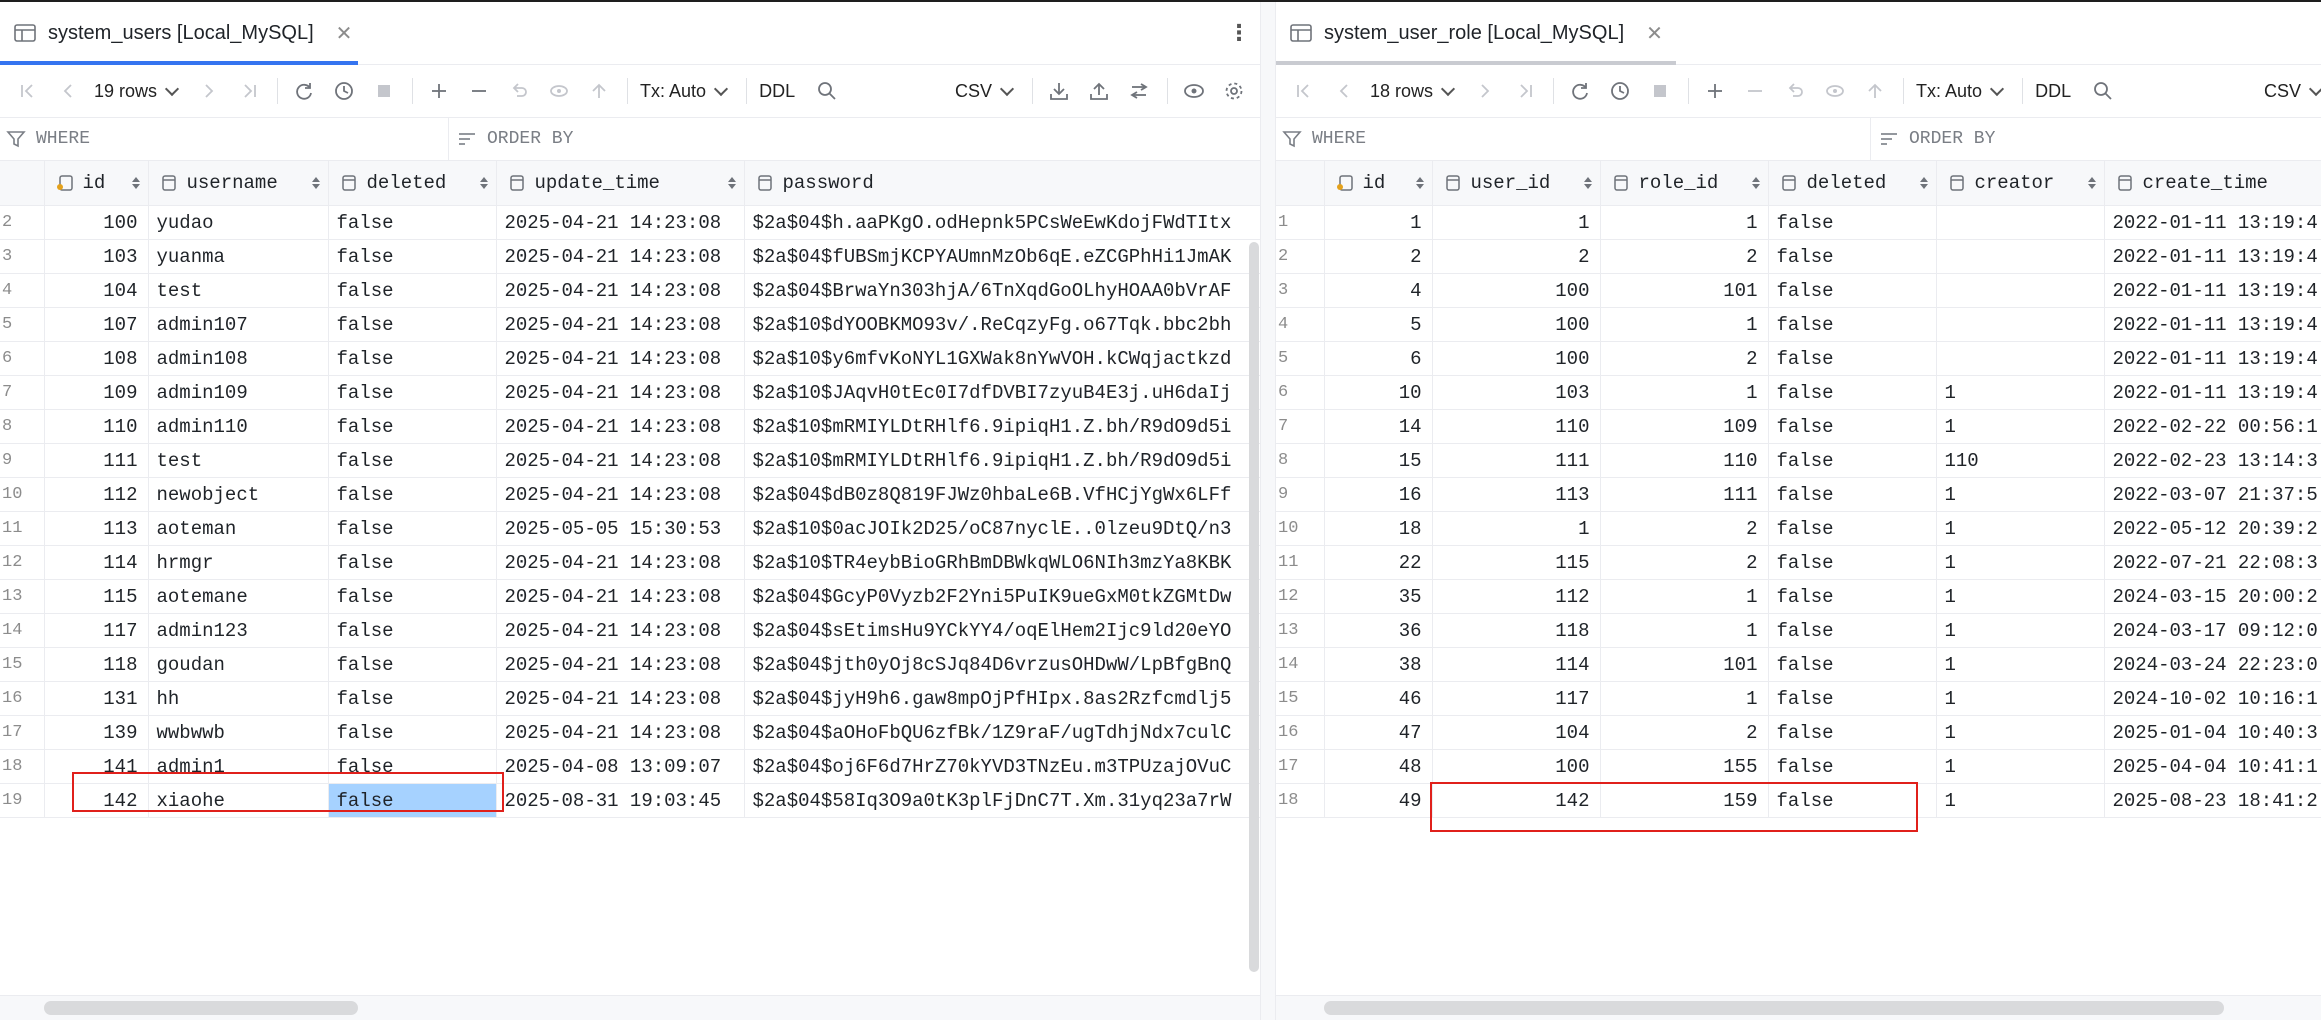  Describe the element at coordinates (2212, 800) in the screenshot. I see `table-cell: 2025-08-23 18:41:2` at that location.